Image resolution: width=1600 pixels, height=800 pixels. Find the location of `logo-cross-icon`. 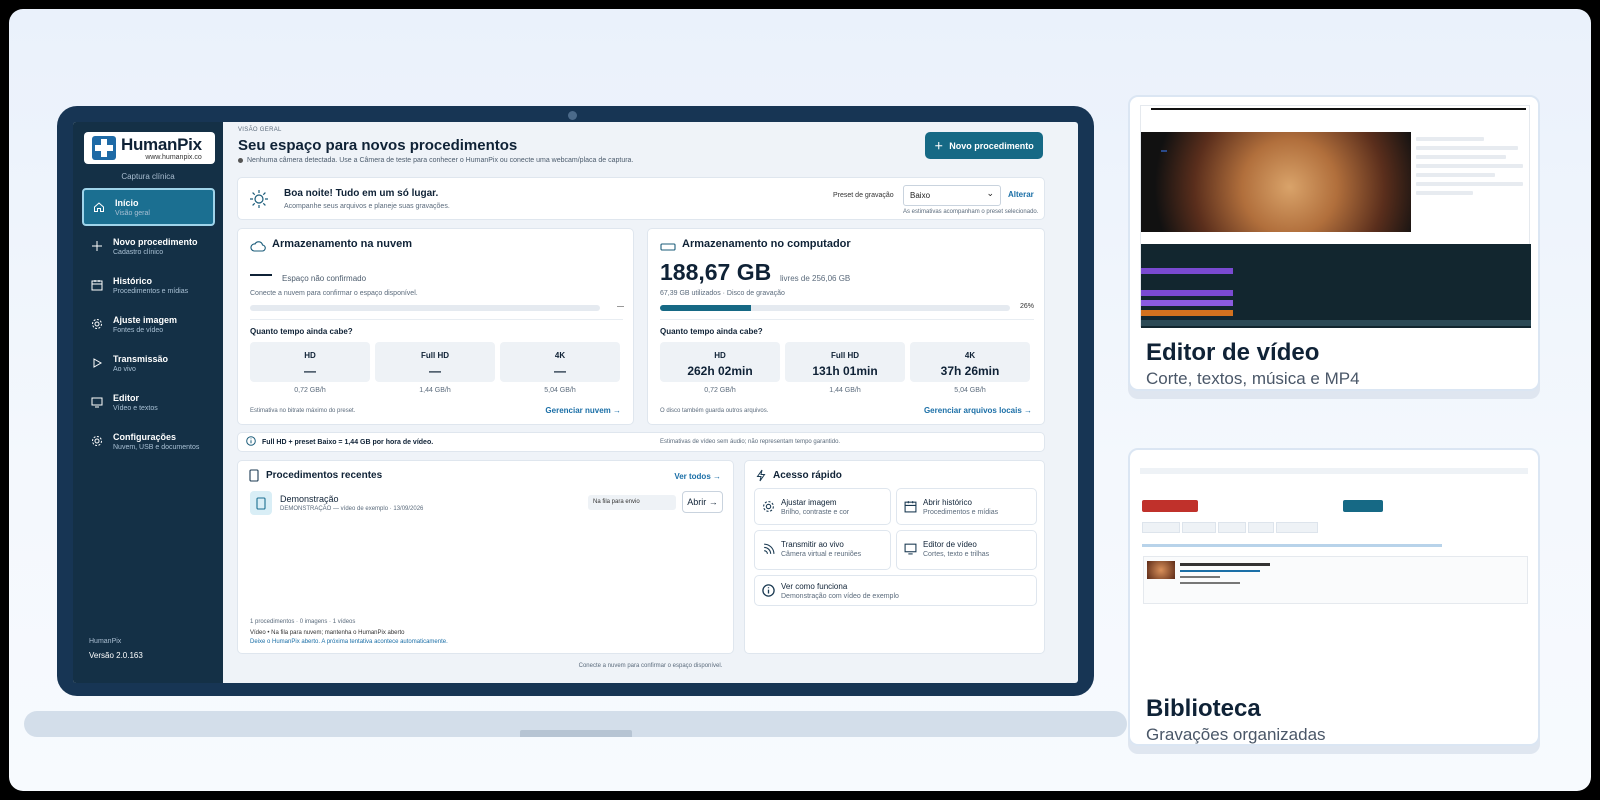

logo-cross-icon is located at coordinates (104, 148).